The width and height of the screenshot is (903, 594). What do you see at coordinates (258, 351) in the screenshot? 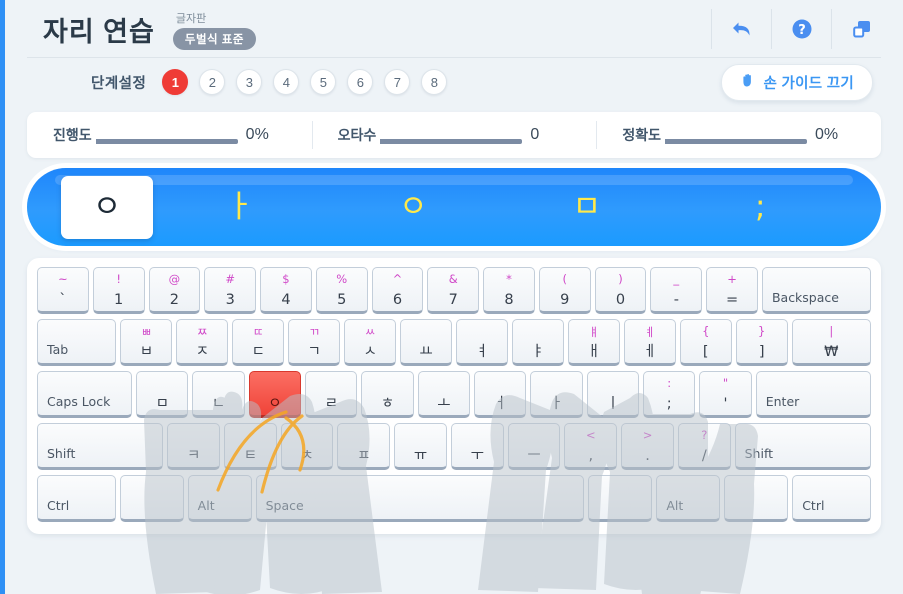
I see `key-label: ㄷ` at bounding box center [258, 351].